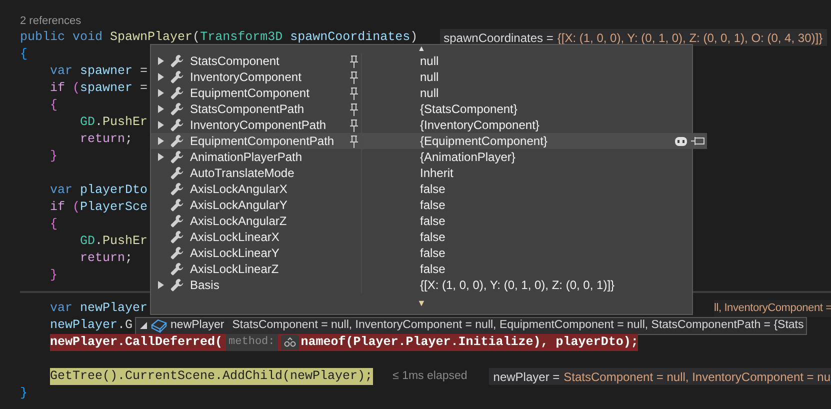  What do you see at coordinates (99, 207) in the screenshot?
I see `code-line: if (PlayerSce` at bounding box center [99, 207].